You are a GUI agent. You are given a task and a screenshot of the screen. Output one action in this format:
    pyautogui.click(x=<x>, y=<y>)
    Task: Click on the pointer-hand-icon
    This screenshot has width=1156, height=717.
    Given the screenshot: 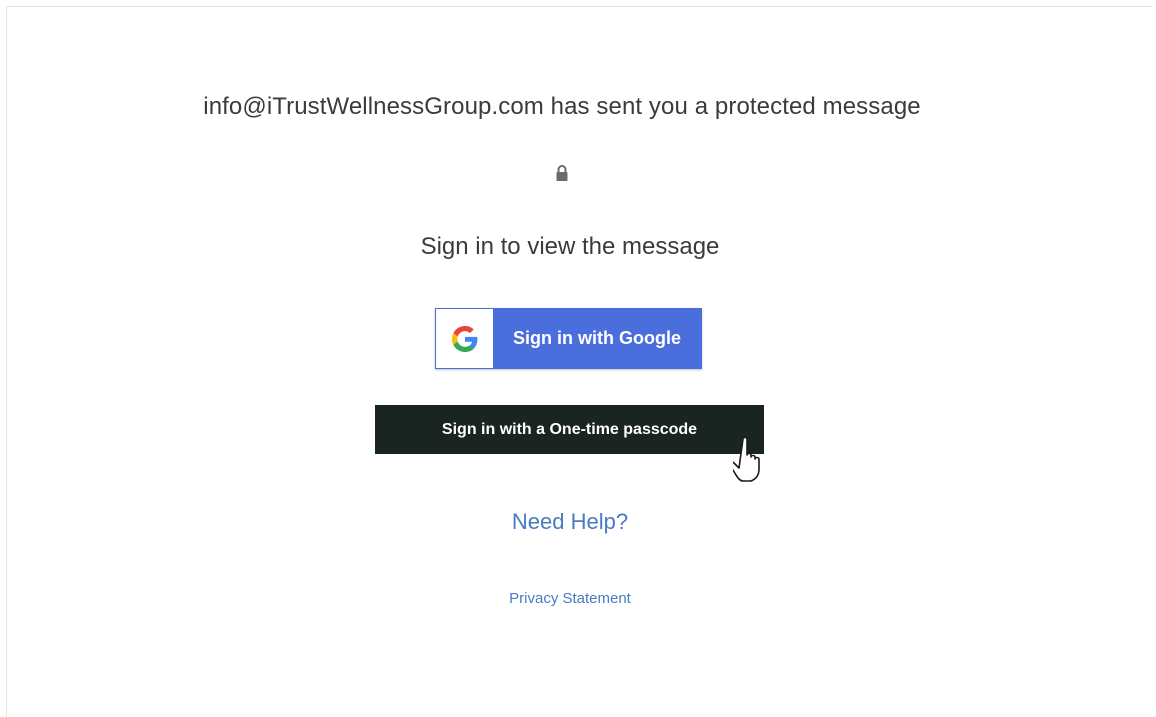 What is the action you would take?
    pyautogui.click(x=746, y=459)
    